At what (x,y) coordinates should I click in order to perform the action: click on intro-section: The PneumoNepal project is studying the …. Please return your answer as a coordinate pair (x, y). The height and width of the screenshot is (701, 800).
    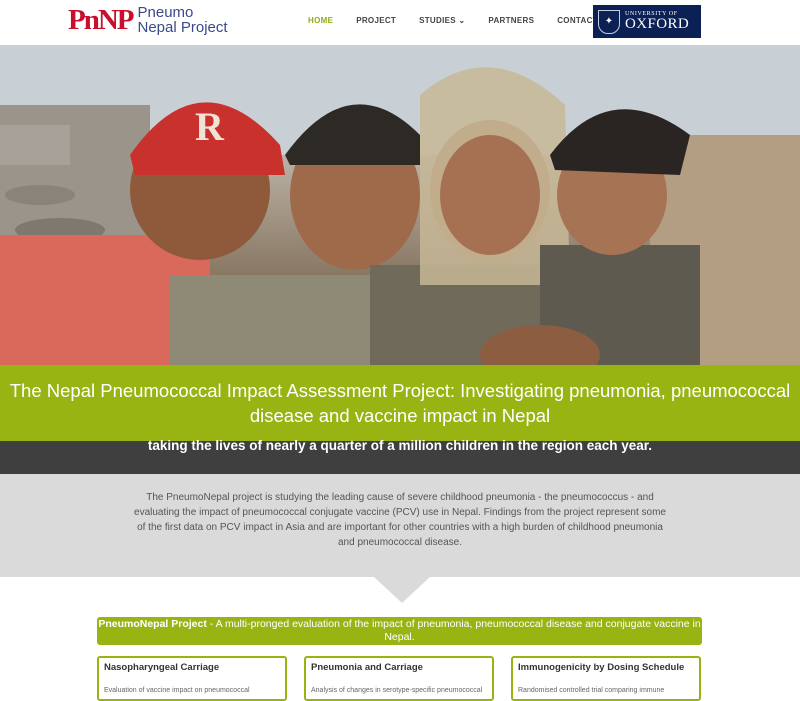
    Looking at the image, I should click on (400, 525).